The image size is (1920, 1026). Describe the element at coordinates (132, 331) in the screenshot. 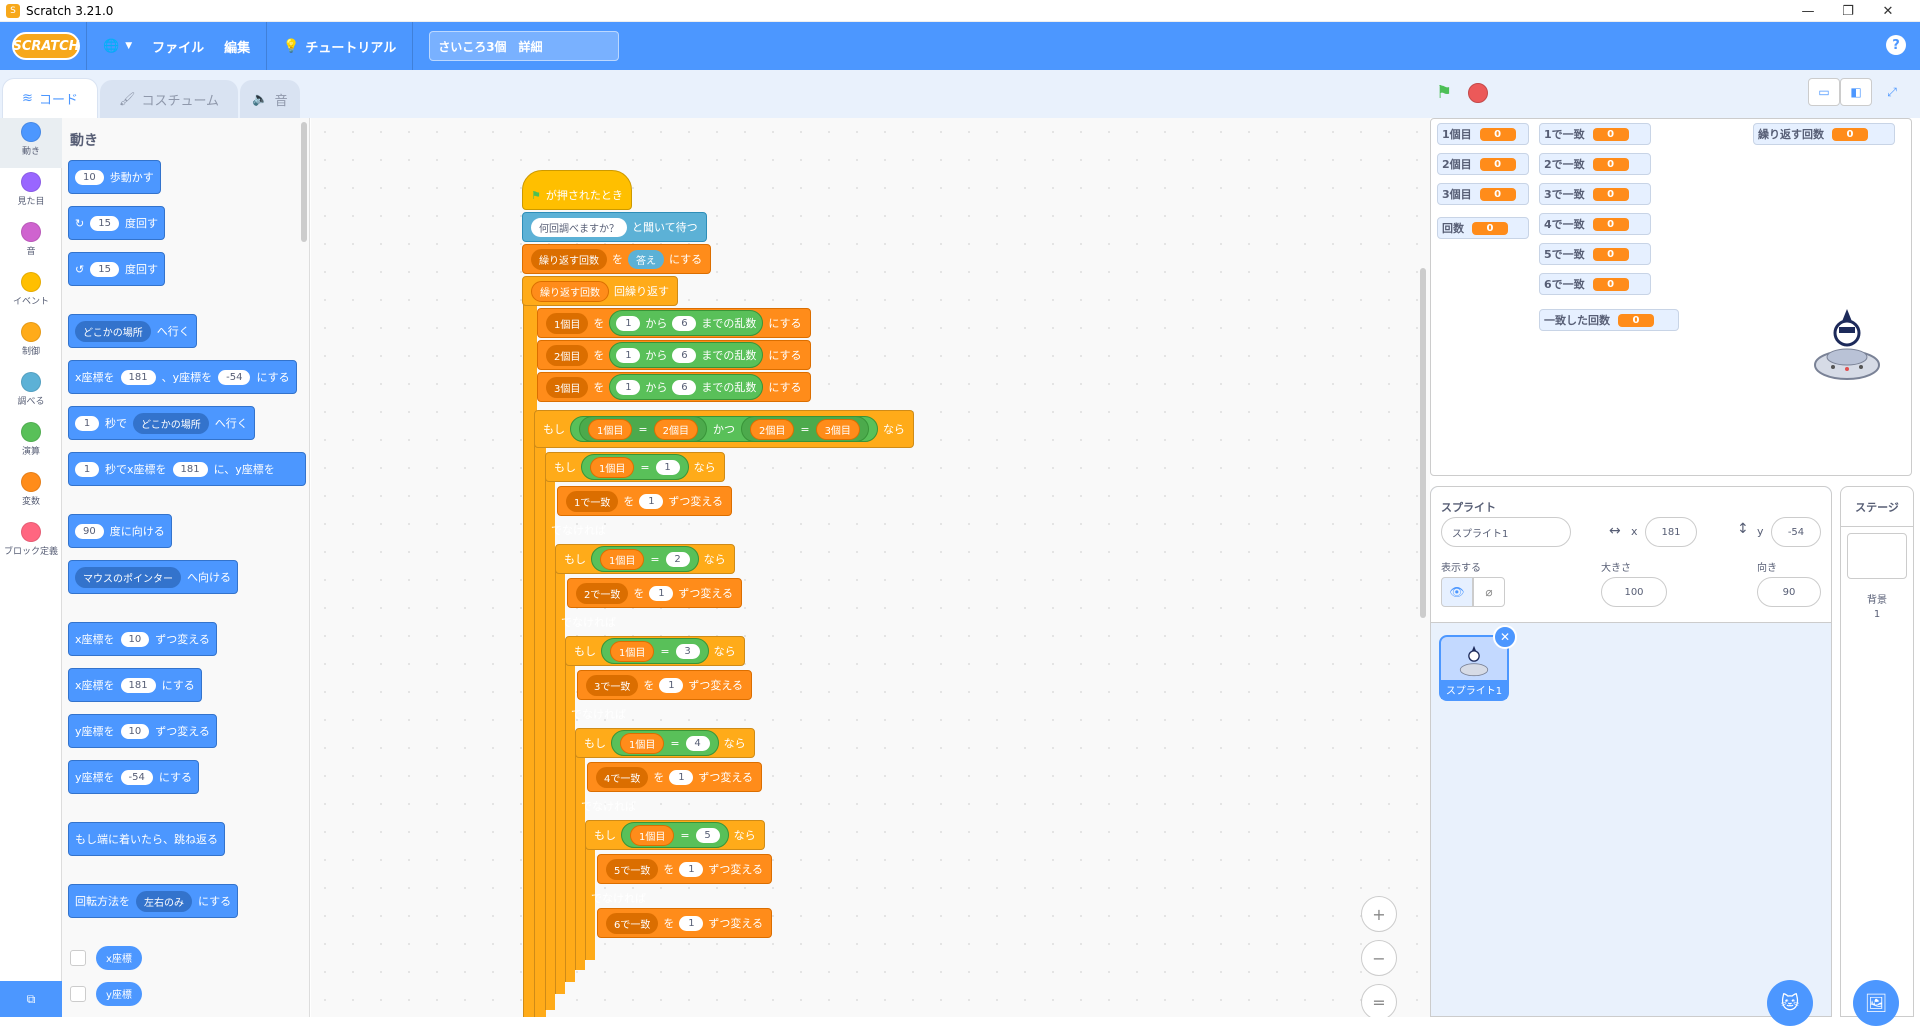

I see `goto-block: どこかの場所 へ行く` at that location.